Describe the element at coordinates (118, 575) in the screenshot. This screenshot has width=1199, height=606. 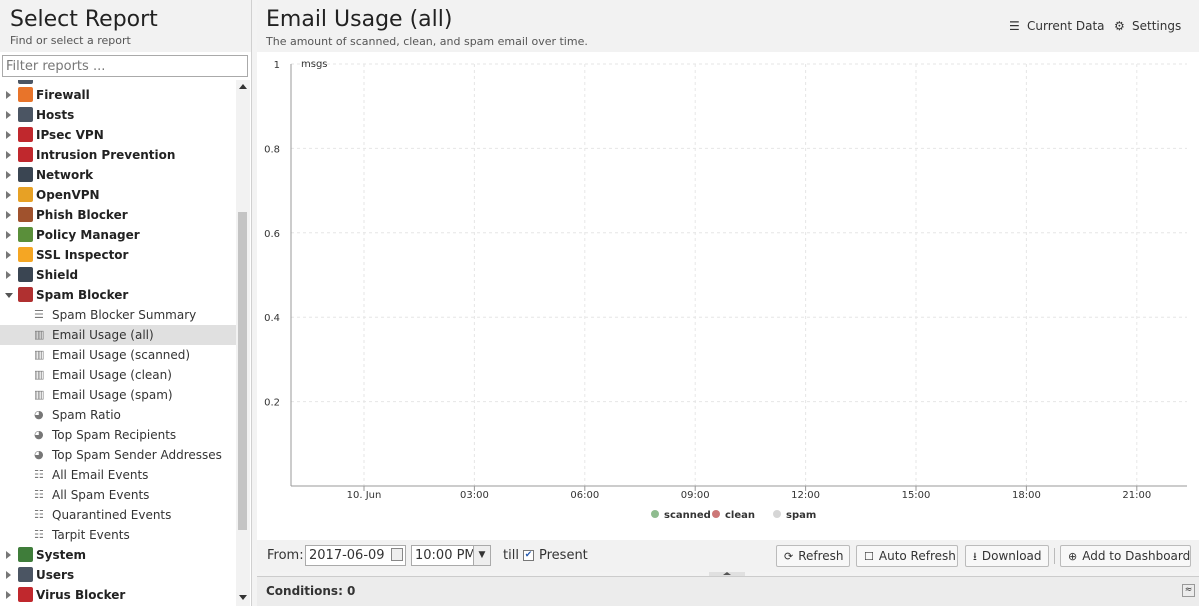
I see `tree-category-users: Users` at that location.